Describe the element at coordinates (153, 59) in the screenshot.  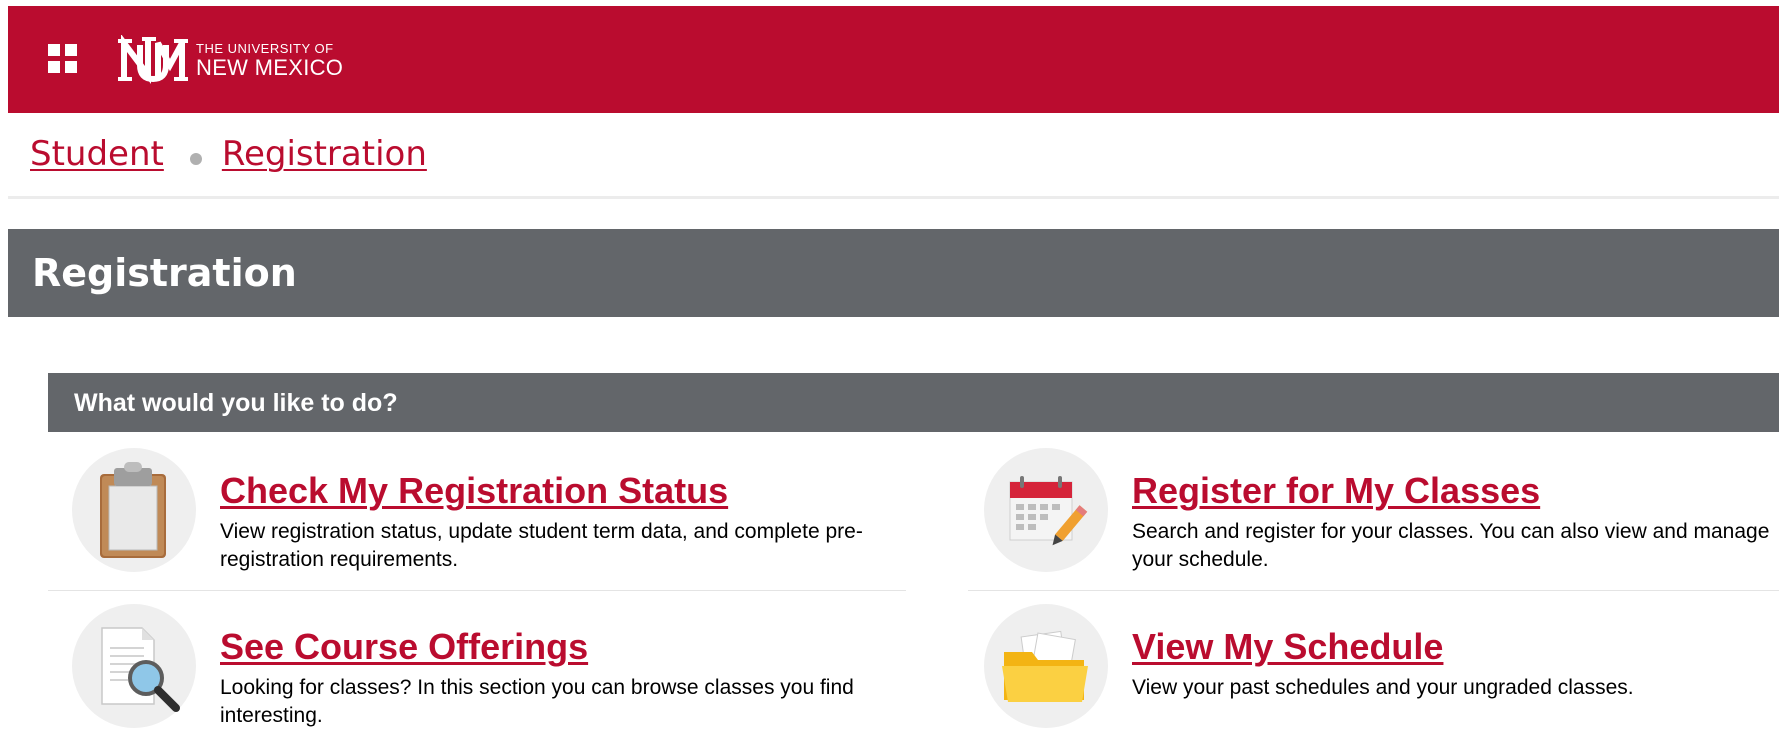
I see `unm-monogram-icon` at that location.